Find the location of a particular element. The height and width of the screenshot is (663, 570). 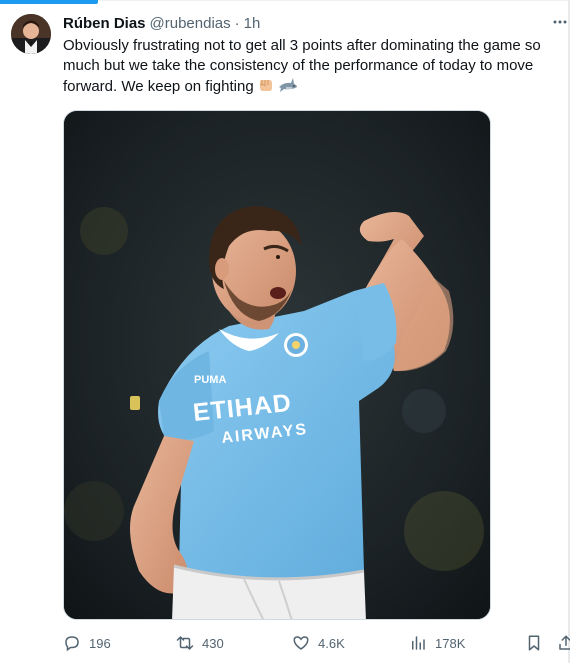

tweet-text-line-content: forward. We keep on fighting is located at coordinates (158, 86).